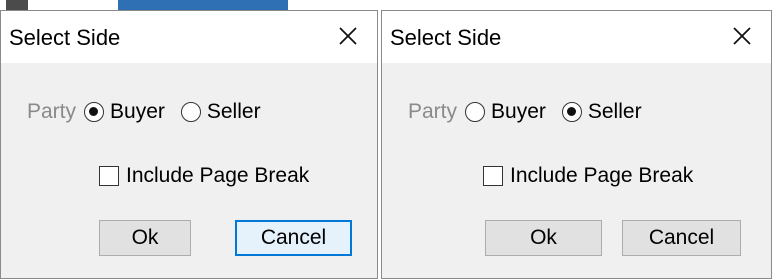 The width and height of the screenshot is (772, 279). Describe the element at coordinates (17, 5) in the screenshot. I see `background-icon` at that location.